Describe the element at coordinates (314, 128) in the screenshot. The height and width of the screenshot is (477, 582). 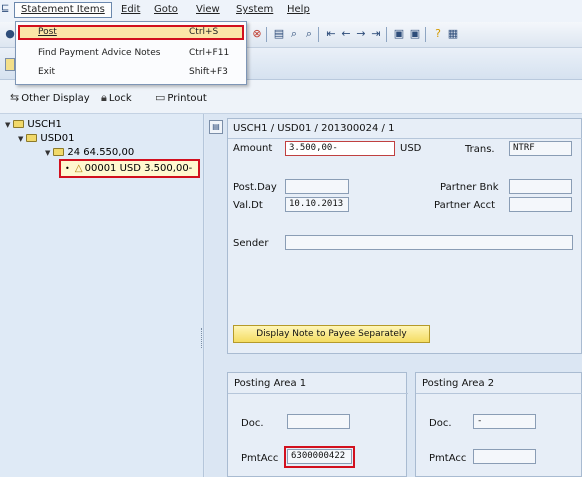
I see `item-header: USCH1 / USD01 / 201300024 / 1` at that location.